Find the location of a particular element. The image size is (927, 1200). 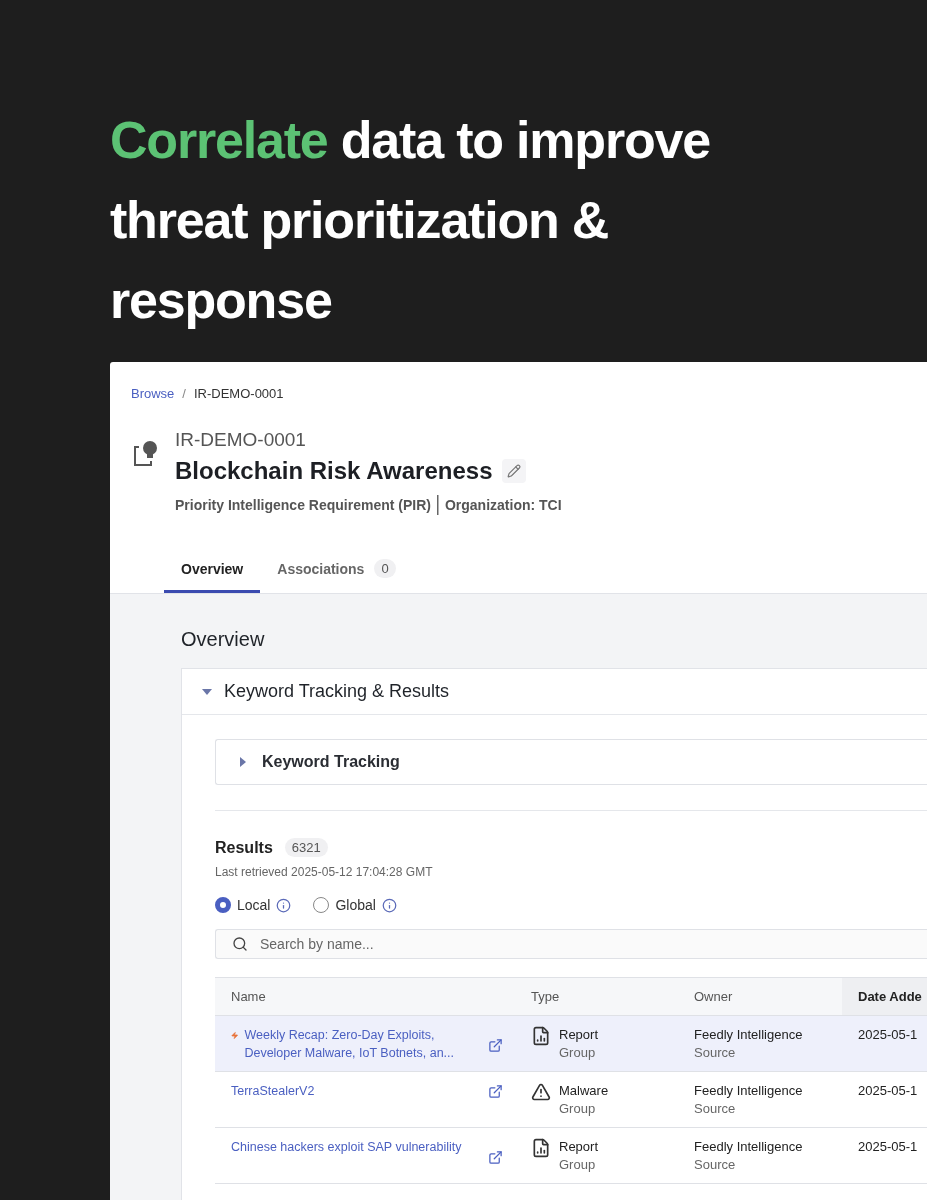

tab-count: 0 is located at coordinates (385, 568).